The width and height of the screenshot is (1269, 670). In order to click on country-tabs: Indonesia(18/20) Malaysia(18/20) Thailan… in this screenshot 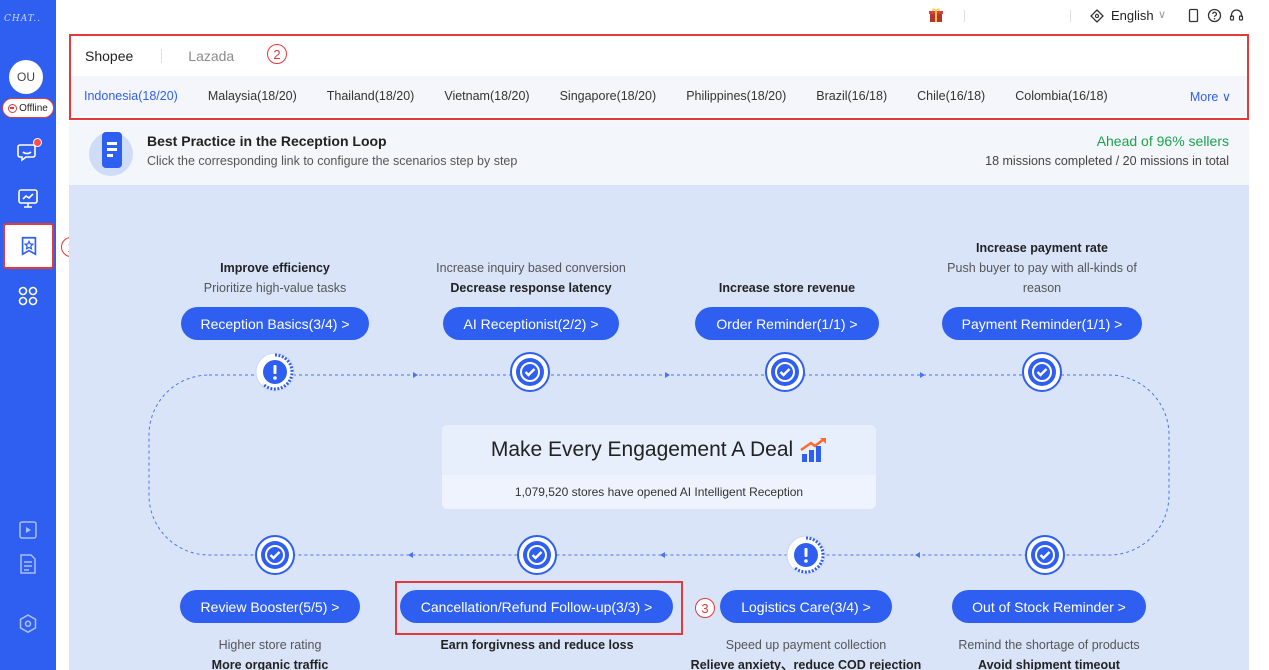, I will do `click(659, 96)`.